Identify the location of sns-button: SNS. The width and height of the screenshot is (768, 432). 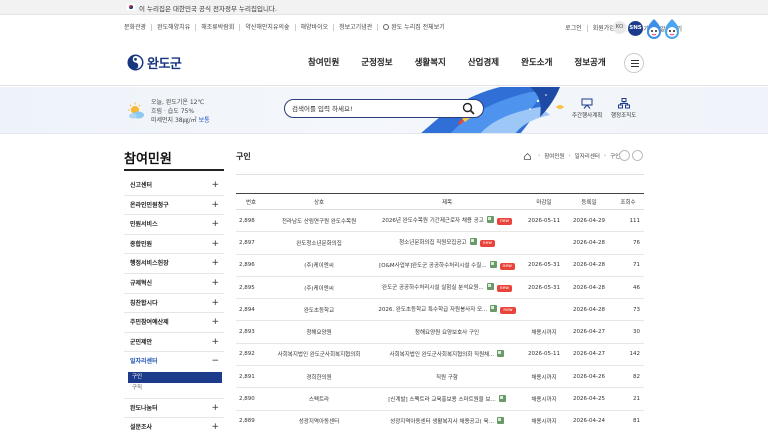
(635, 28).